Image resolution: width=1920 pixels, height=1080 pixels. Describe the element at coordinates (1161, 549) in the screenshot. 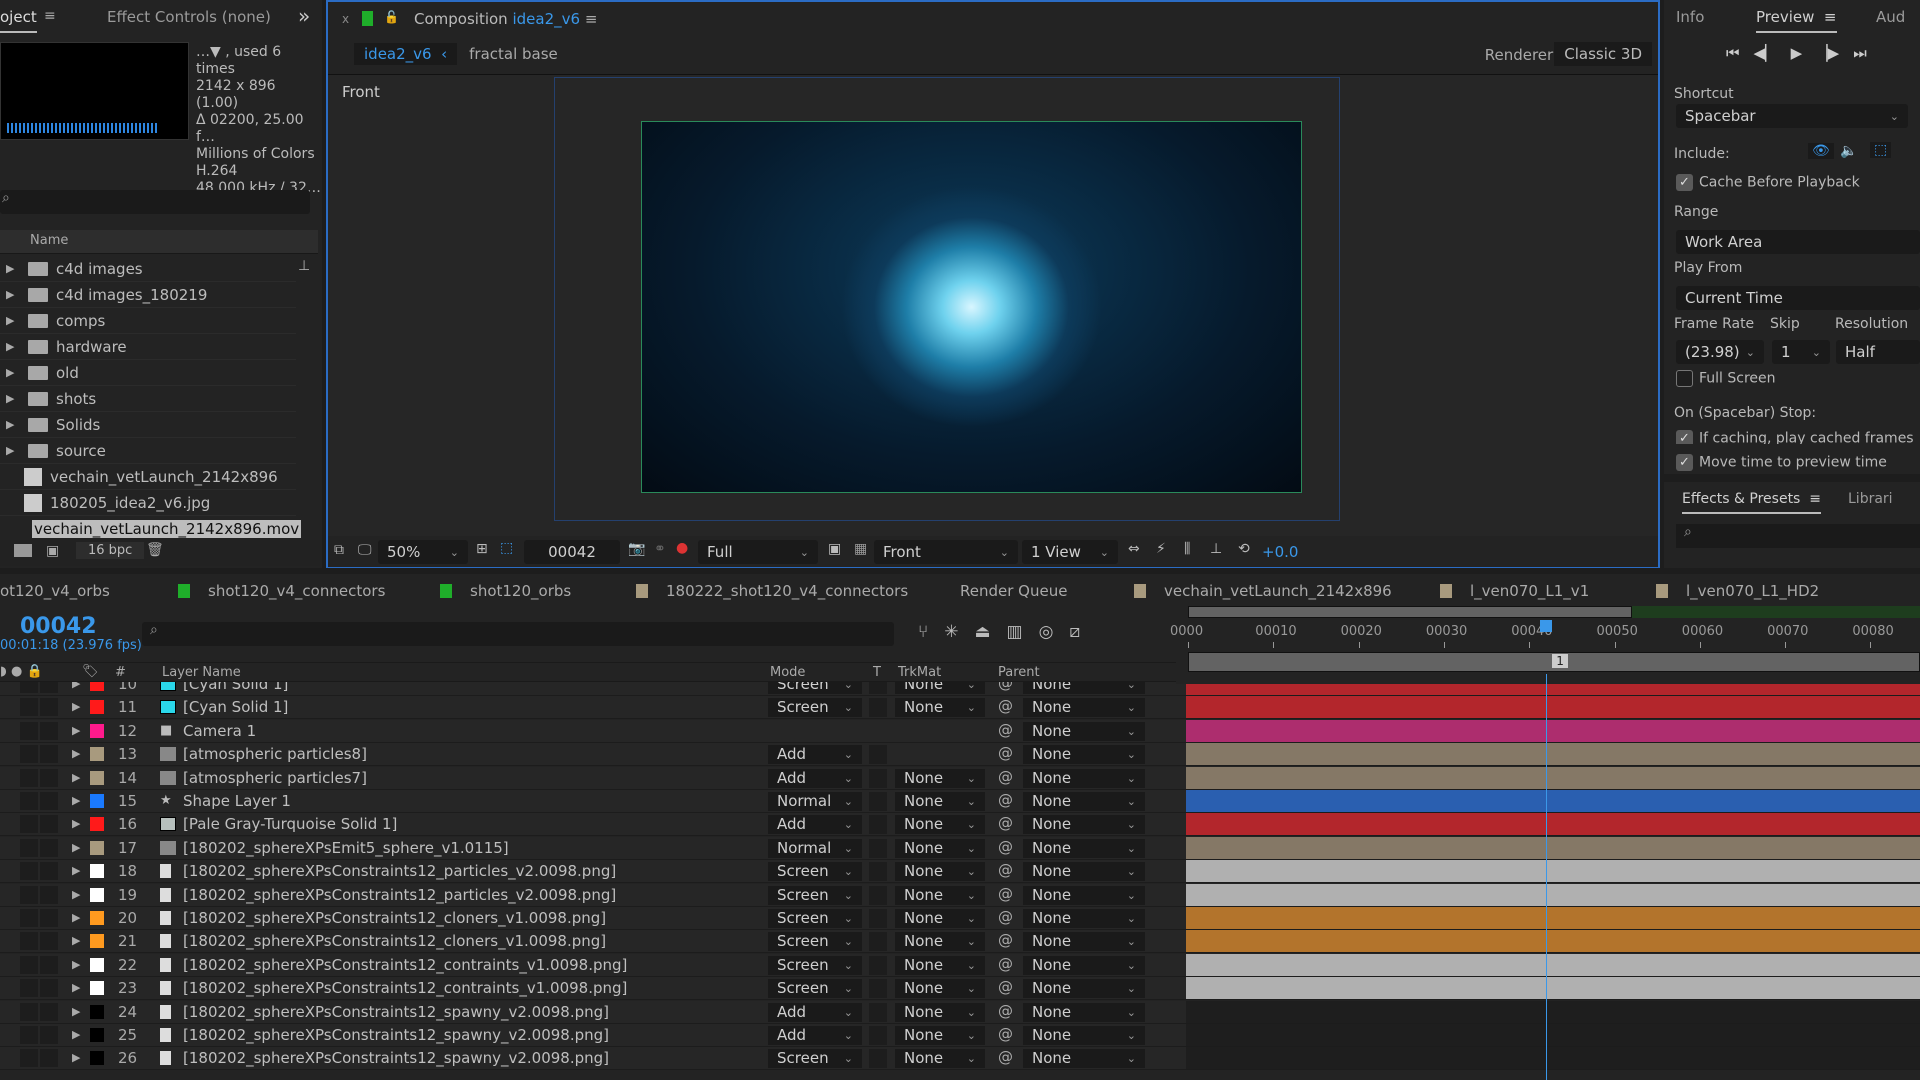

I see `fast-previews-icon: ⚡` at that location.